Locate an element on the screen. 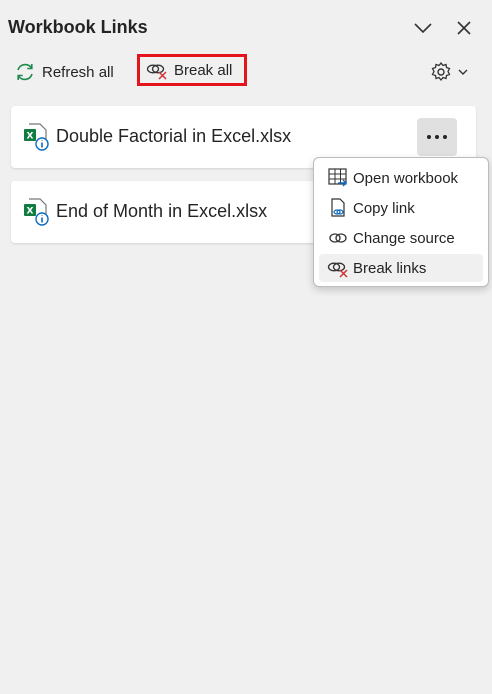 This screenshot has width=492, height=694. open-workbook-icon is located at coordinates (337, 177).